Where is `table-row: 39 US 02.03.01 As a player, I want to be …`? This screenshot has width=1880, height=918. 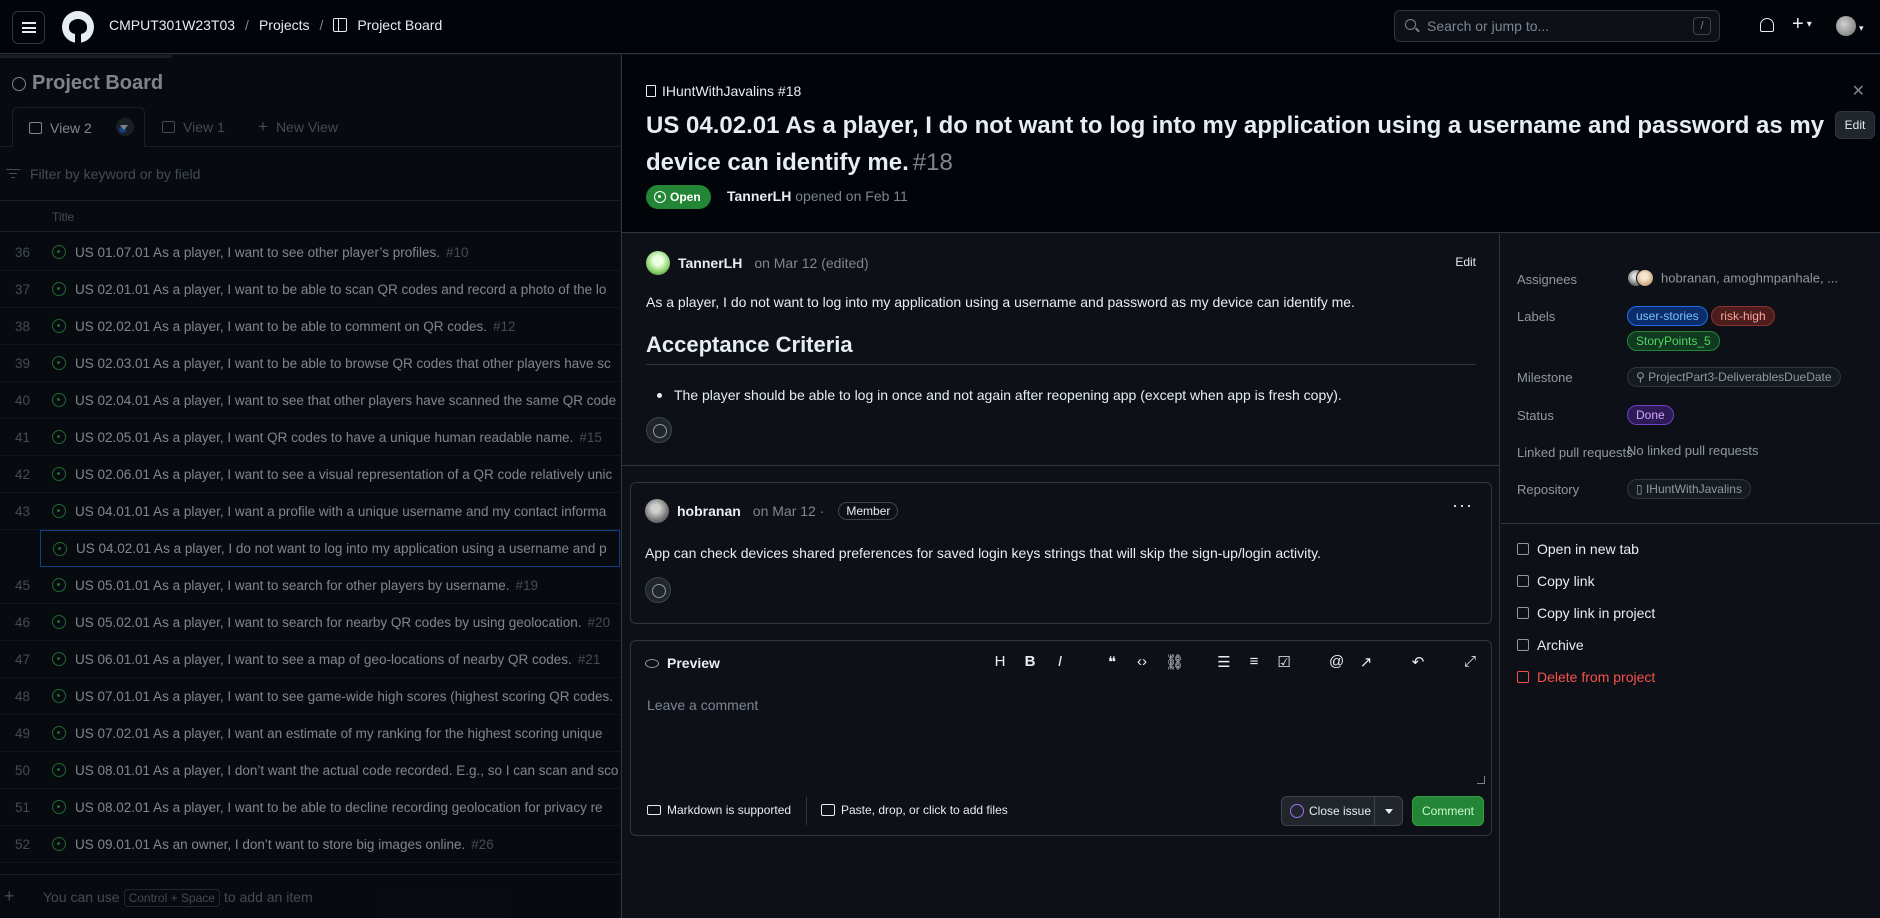
table-row: 39 US 02.03.01 As a player, I want to be … is located at coordinates (310, 363).